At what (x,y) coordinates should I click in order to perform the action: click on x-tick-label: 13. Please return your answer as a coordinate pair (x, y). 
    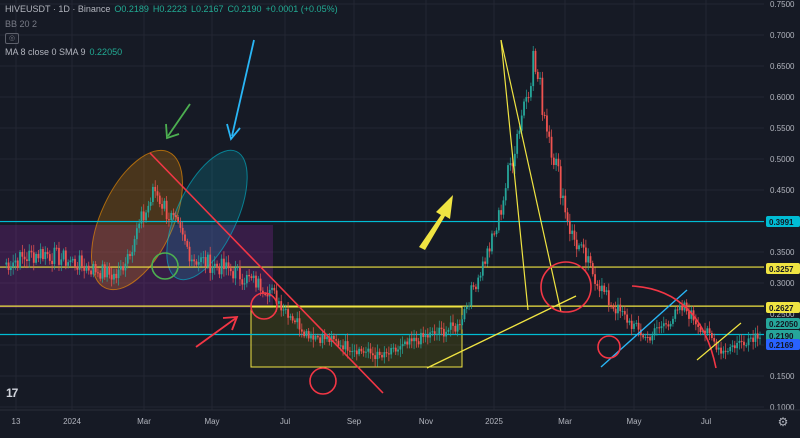
    Looking at the image, I should click on (16, 421).